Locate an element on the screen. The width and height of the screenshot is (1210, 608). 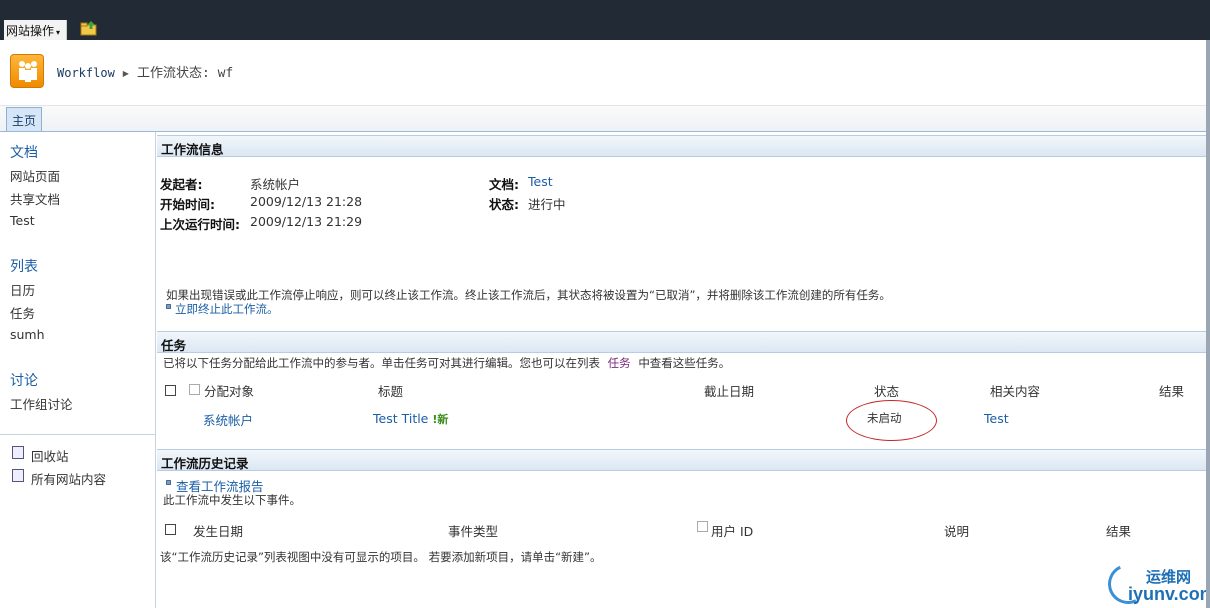
col-title: 标题 is located at coordinates (390, 390).